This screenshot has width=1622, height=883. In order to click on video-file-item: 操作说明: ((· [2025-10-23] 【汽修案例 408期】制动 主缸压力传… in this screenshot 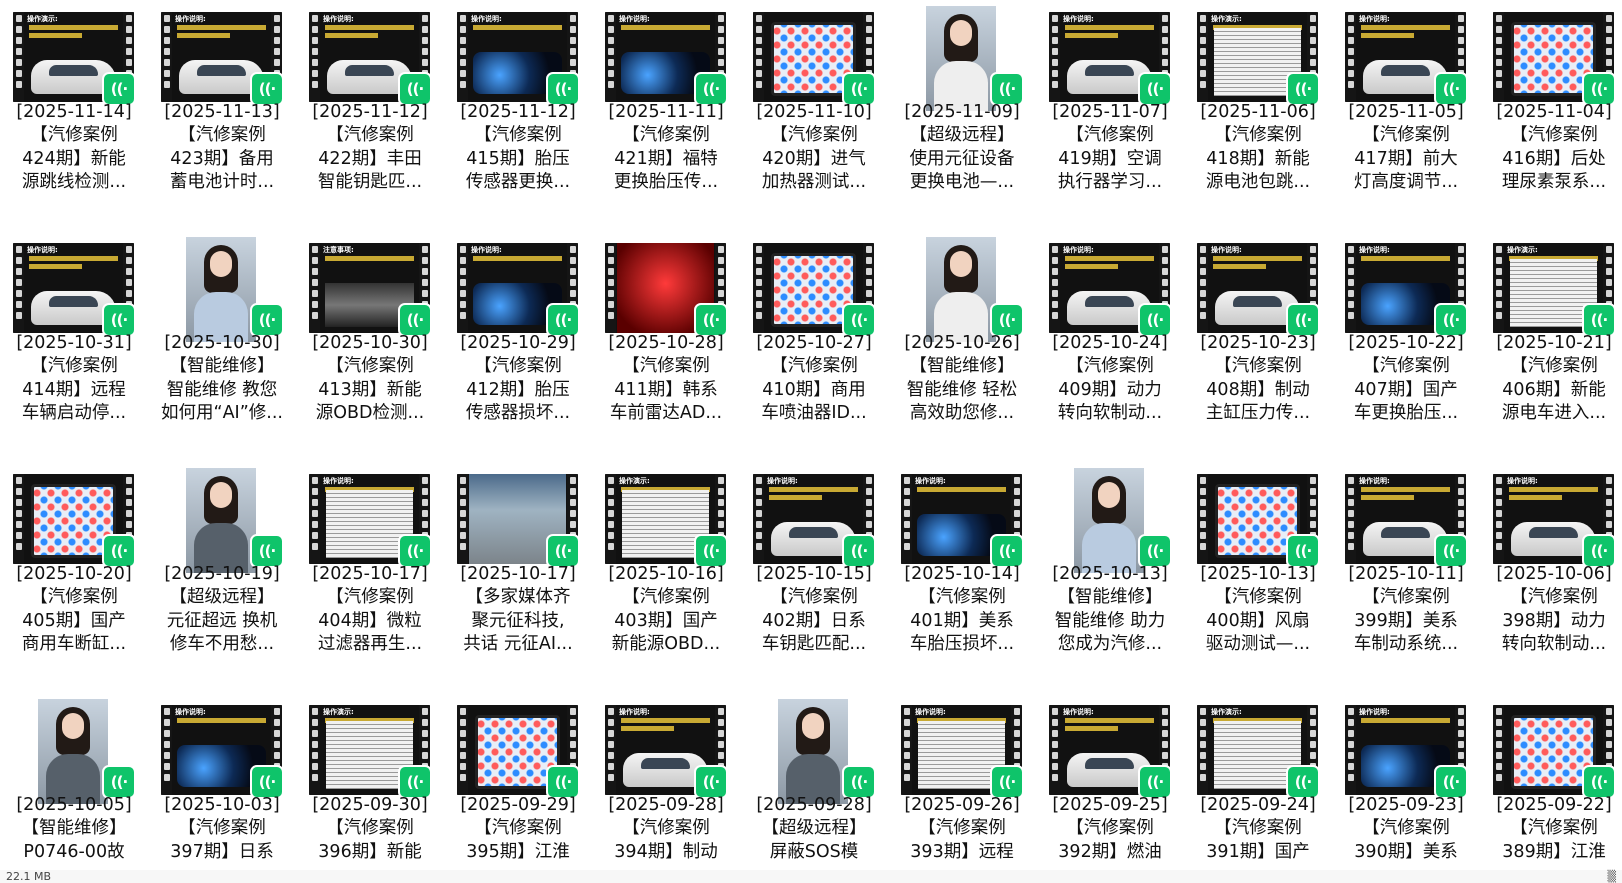, I will do `click(1258, 346)`.